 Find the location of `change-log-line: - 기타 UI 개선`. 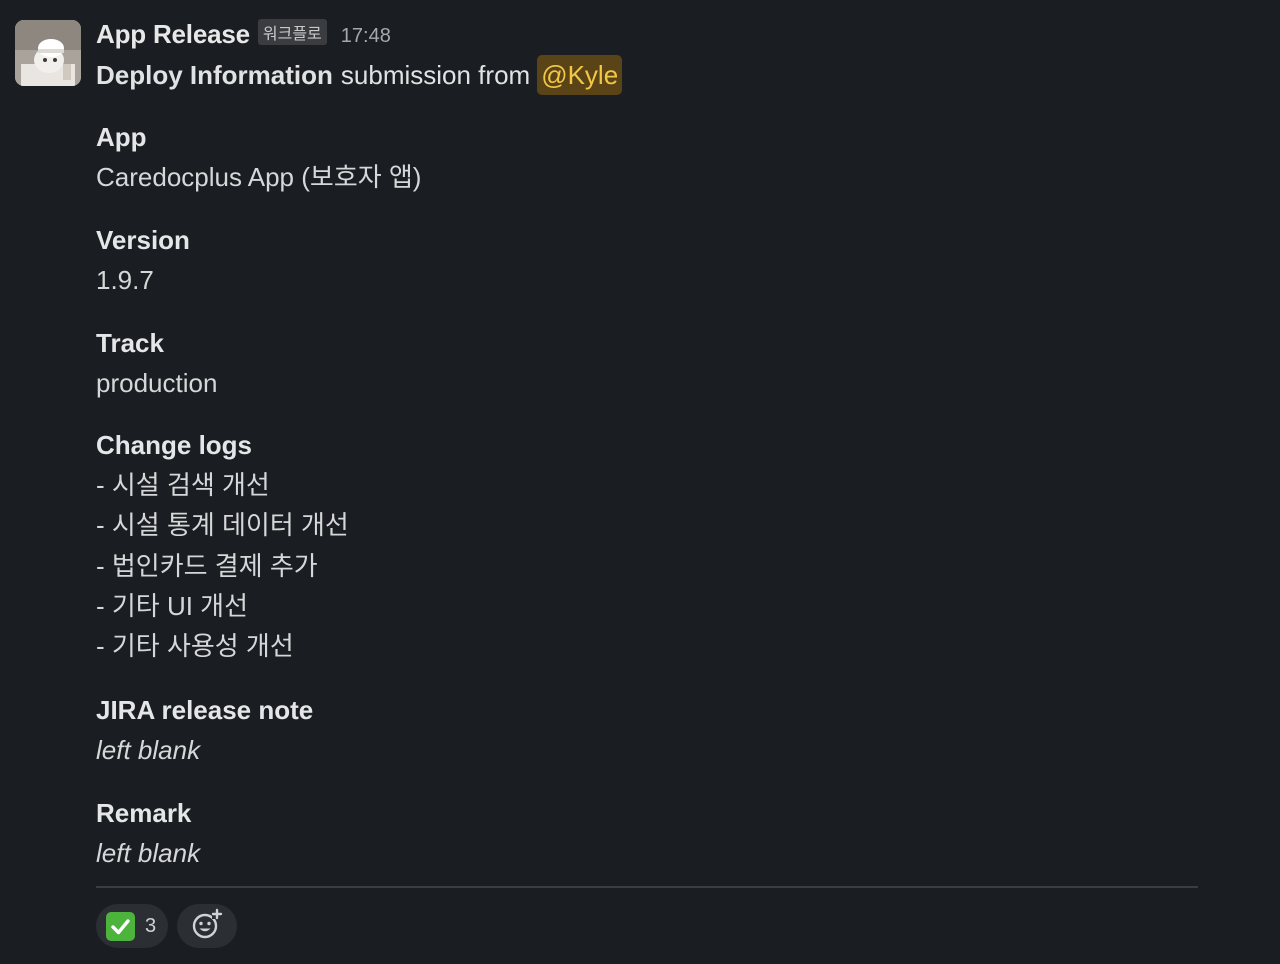

change-log-line: - 기타 UI 개선 is located at coordinates (172, 606).